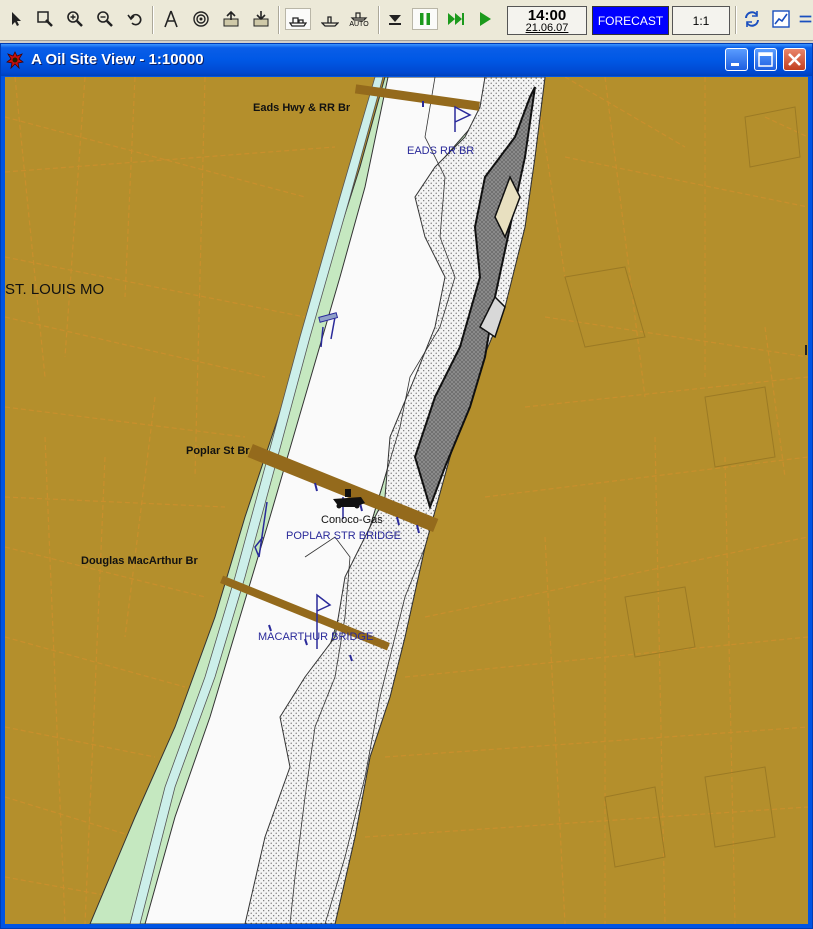 The image size is (813, 929). Describe the element at coordinates (395, 19) in the screenshot. I see `dropdown-icon` at that location.